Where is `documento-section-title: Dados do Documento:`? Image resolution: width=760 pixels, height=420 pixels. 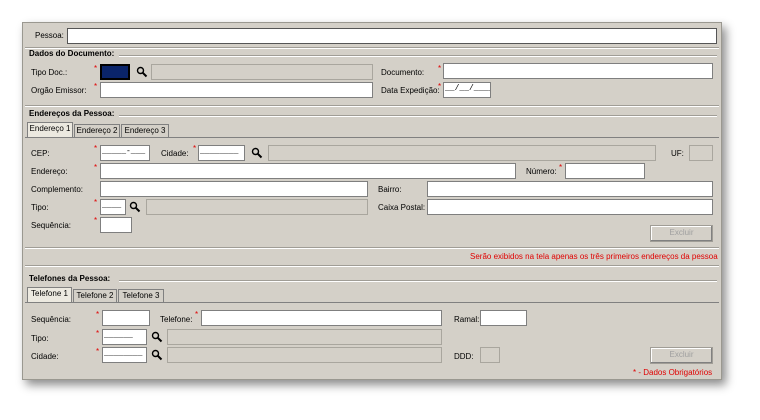
documento-section-title: Dados do Documento: is located at coordinates (72, 53).